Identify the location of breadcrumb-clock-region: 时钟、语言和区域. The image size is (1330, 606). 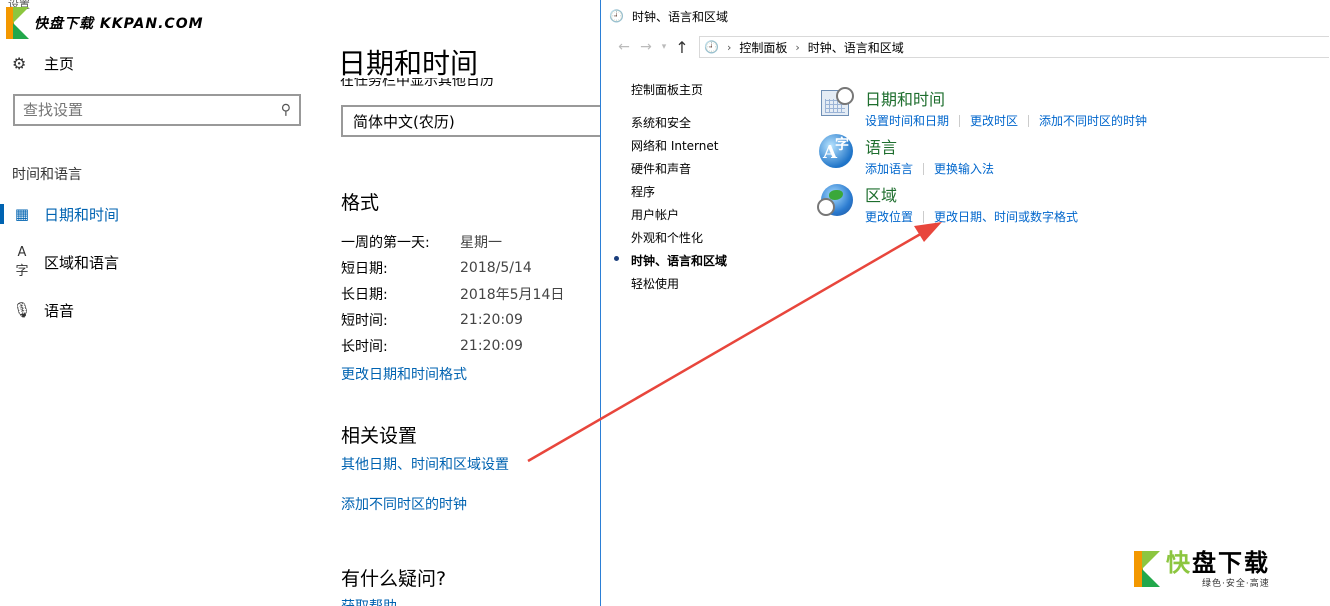
(856, 47).